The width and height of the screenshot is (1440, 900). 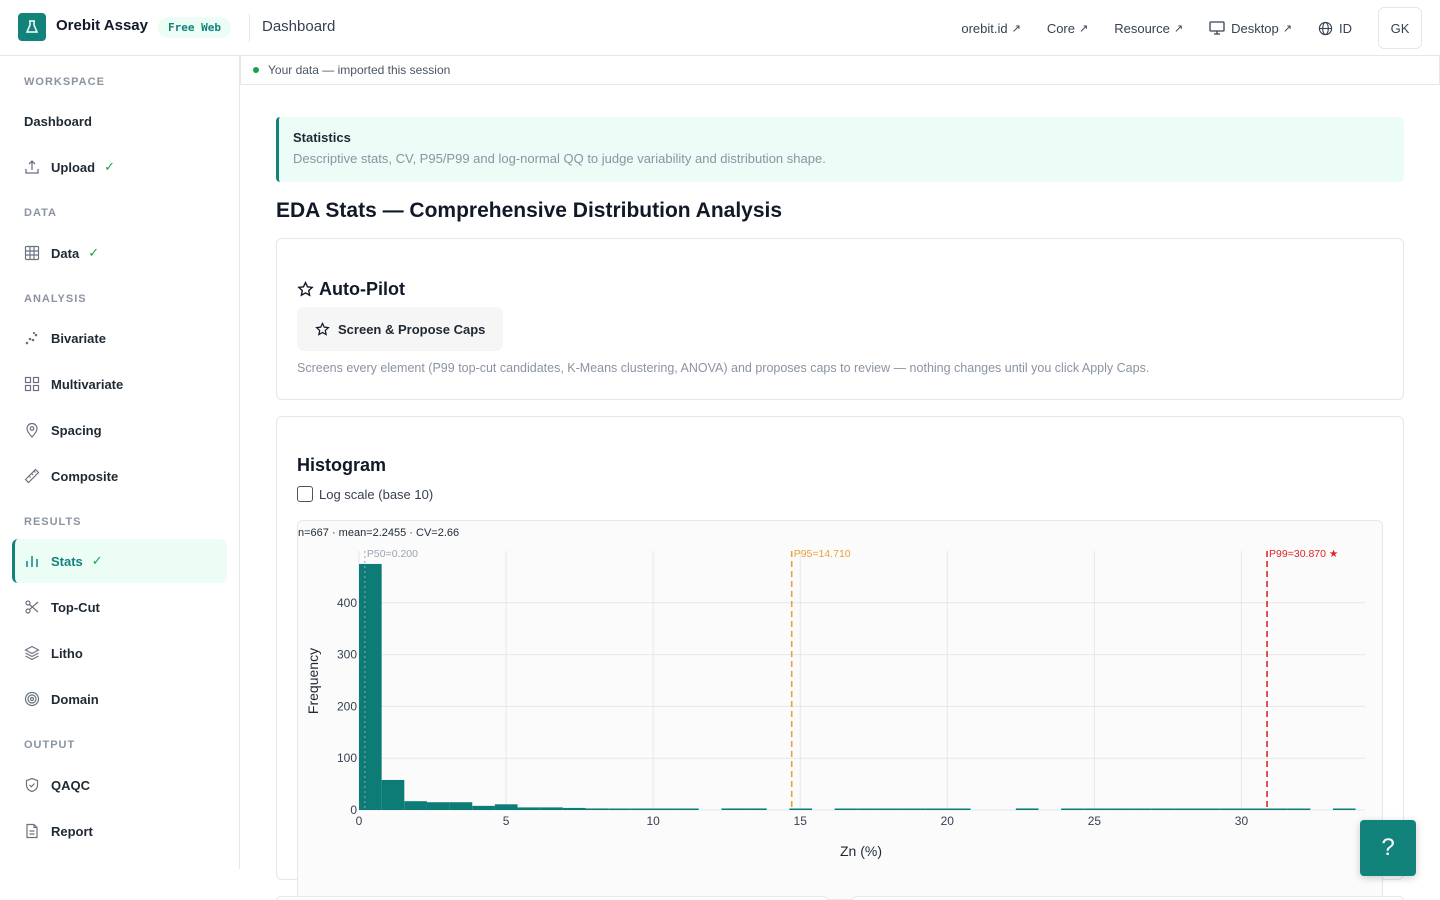 I want to click on globe-icon, so click(x=1325, y=28).